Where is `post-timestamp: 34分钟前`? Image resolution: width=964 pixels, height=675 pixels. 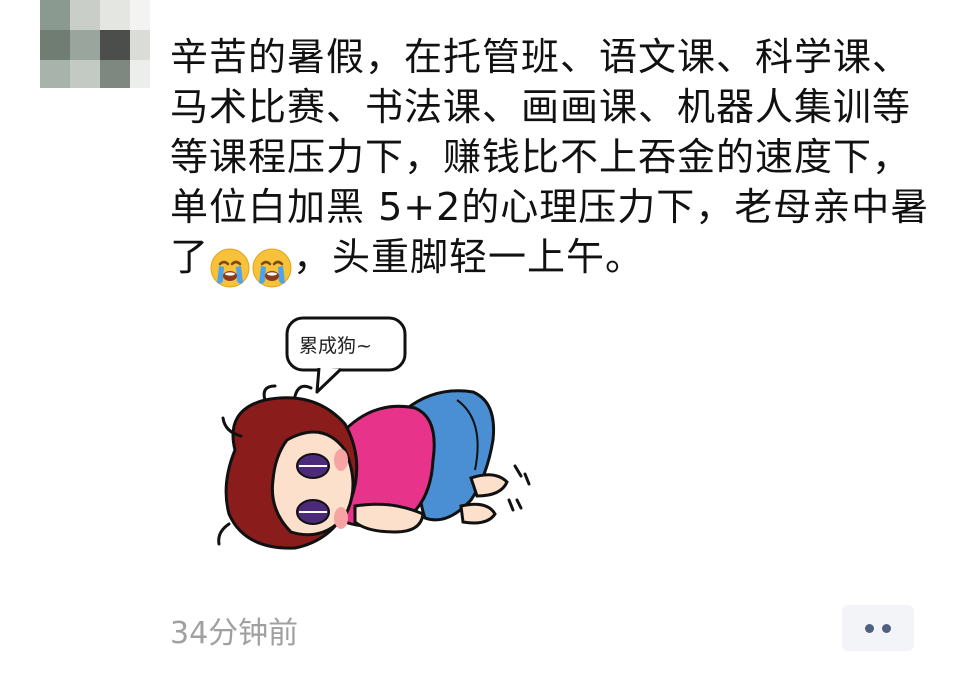
post-timestamp: 34分钟前 is located at coordinates (234, 633).